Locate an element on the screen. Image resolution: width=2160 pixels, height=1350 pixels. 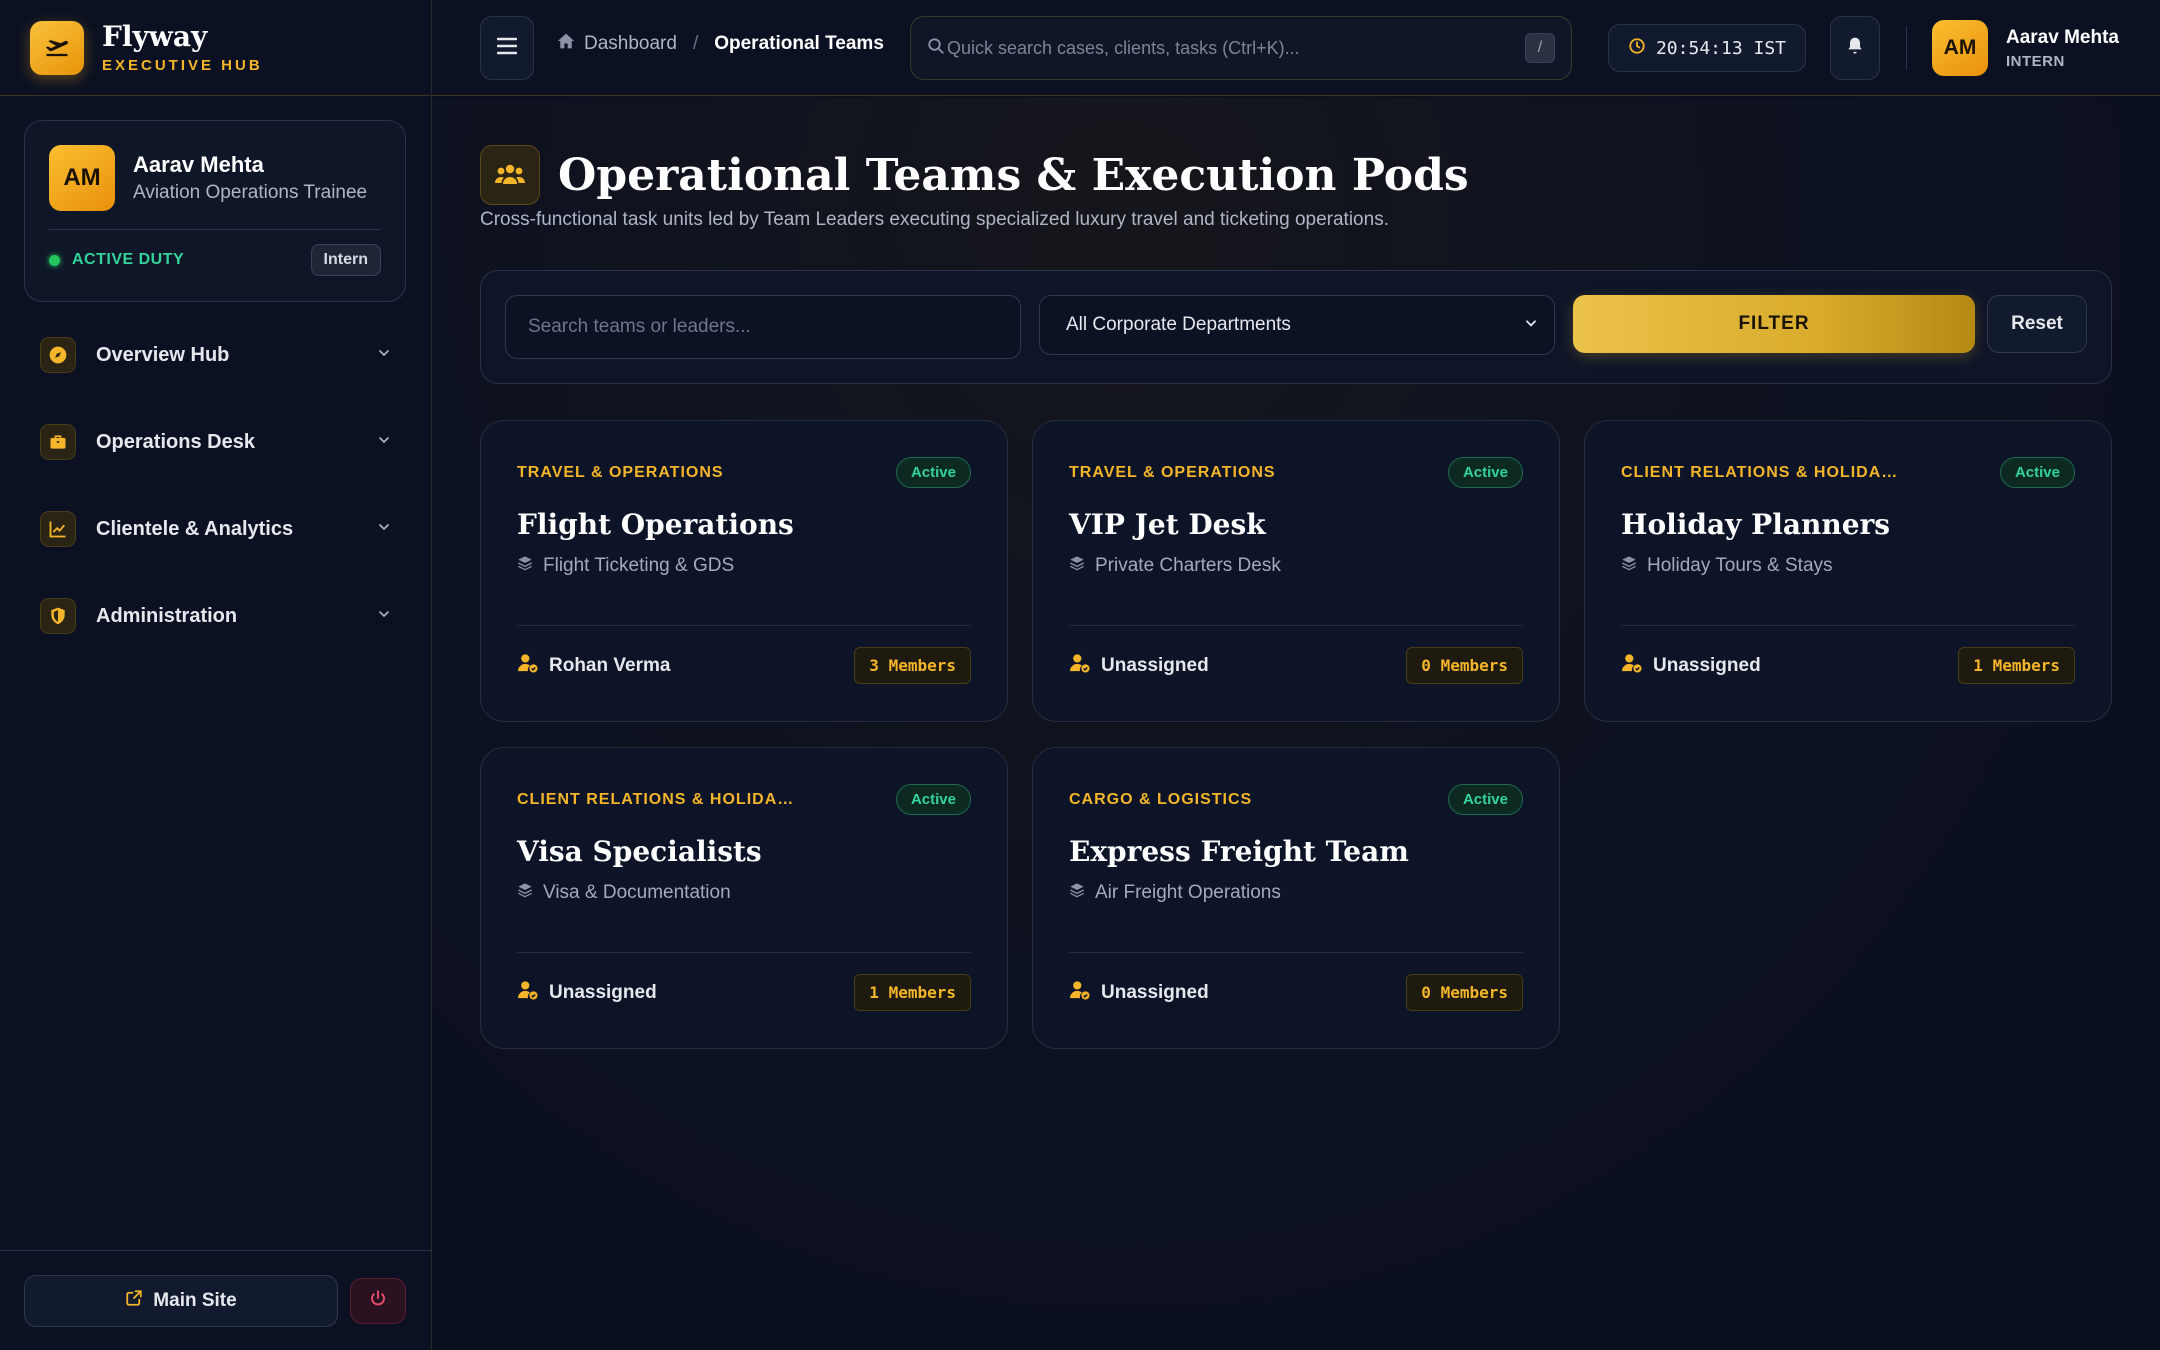
team-service: Holiday Tours & Stays is located at coordinates (1740, 565).